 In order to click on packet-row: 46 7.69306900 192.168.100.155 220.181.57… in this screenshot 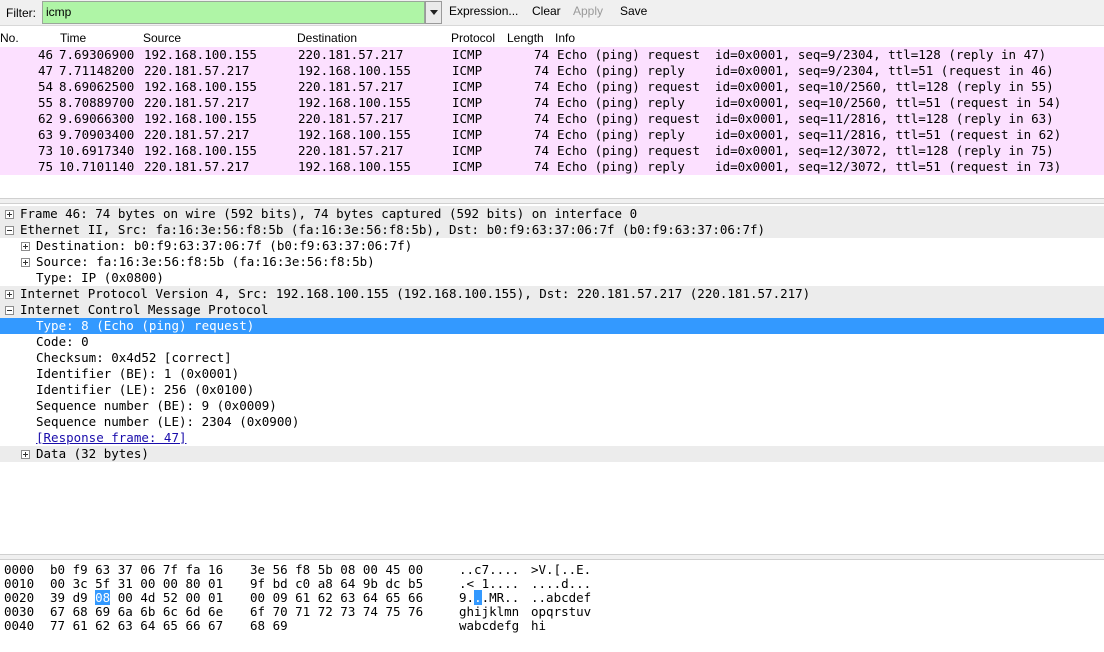, I will do `click(552, 55)`.